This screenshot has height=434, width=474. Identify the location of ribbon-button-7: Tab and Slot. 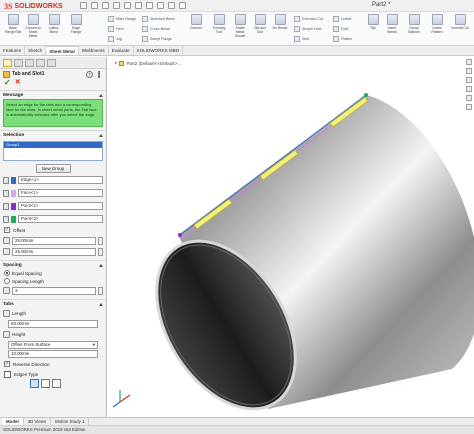
(260, 24).